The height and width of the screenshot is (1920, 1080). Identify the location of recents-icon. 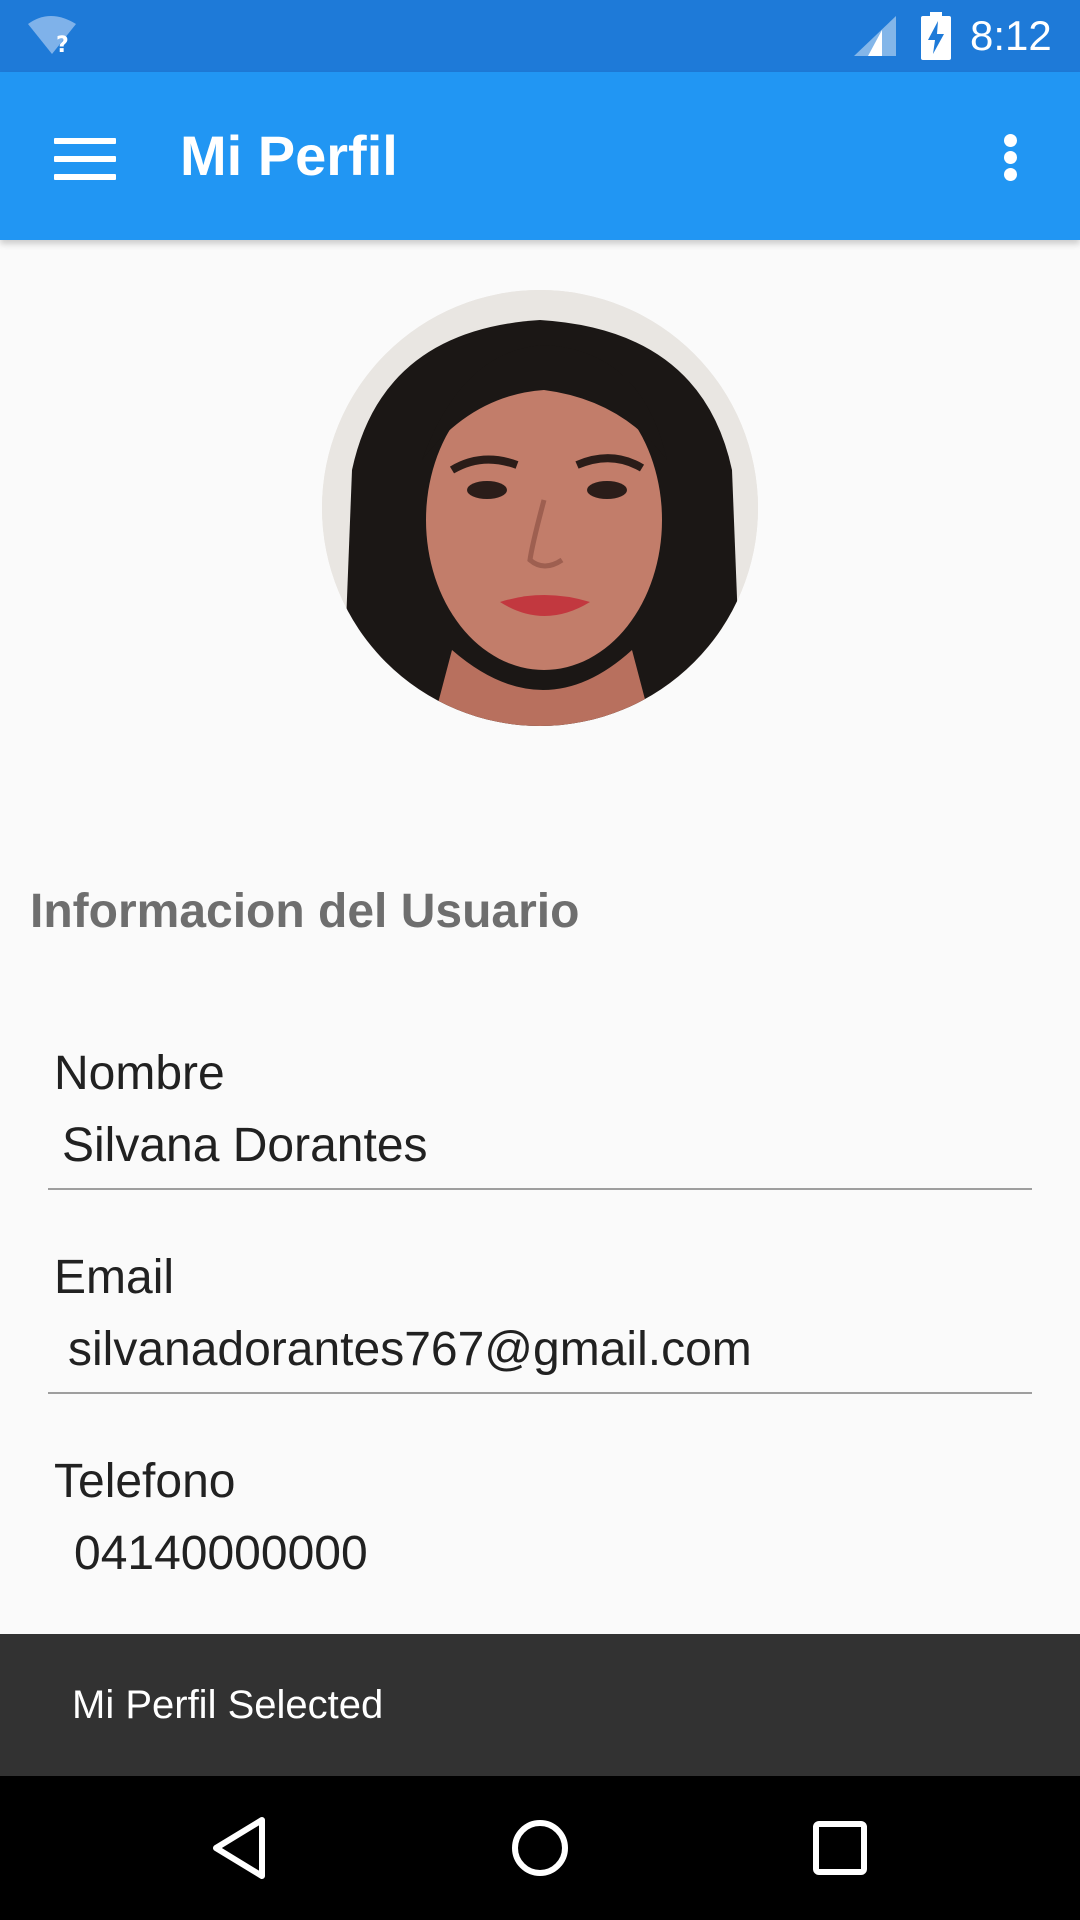
(840, 1848).